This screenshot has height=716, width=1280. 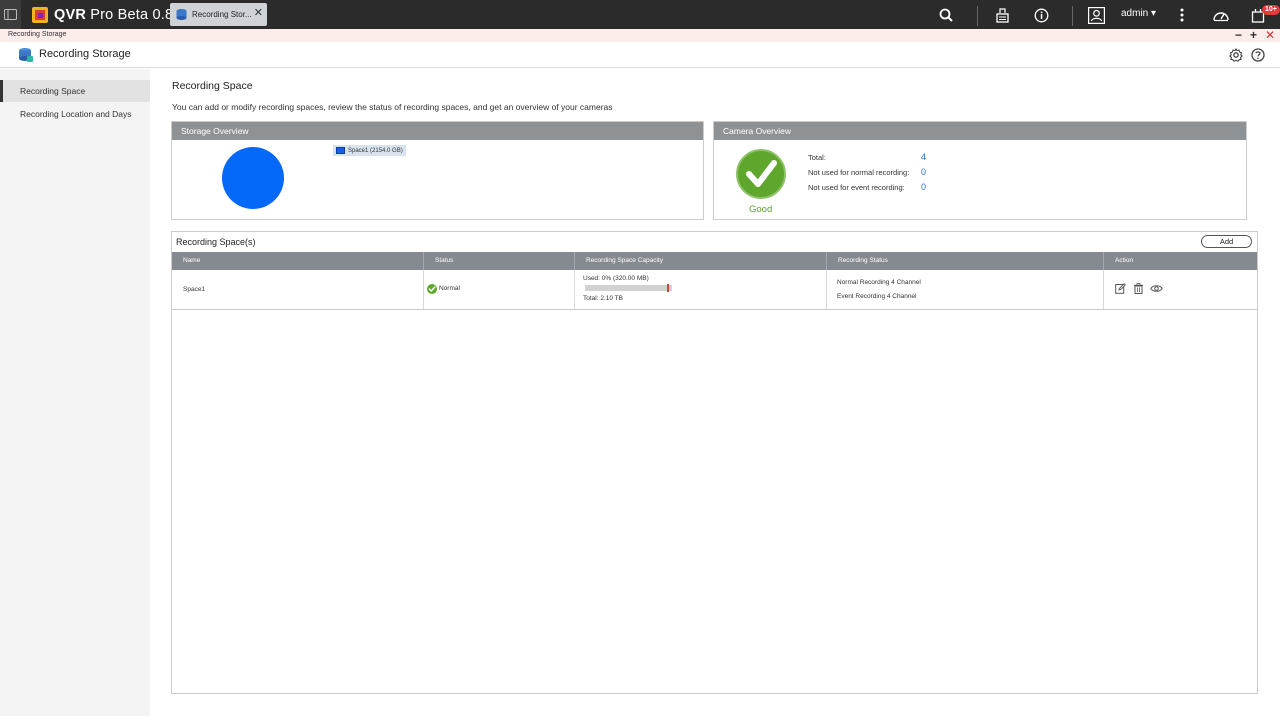 What do you see at coordinates (1253, 35) in the screenshot?
I see `maximize-icon: +` at bounding box center [1253, 35].